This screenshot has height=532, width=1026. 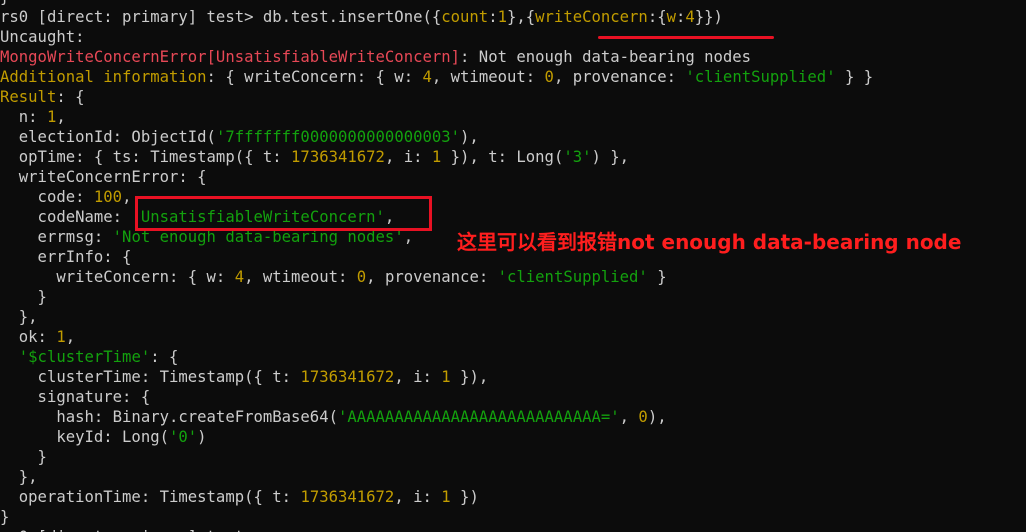 I want to click on terminal-text-segment: Uncaught:, so click(x=42, y=37).